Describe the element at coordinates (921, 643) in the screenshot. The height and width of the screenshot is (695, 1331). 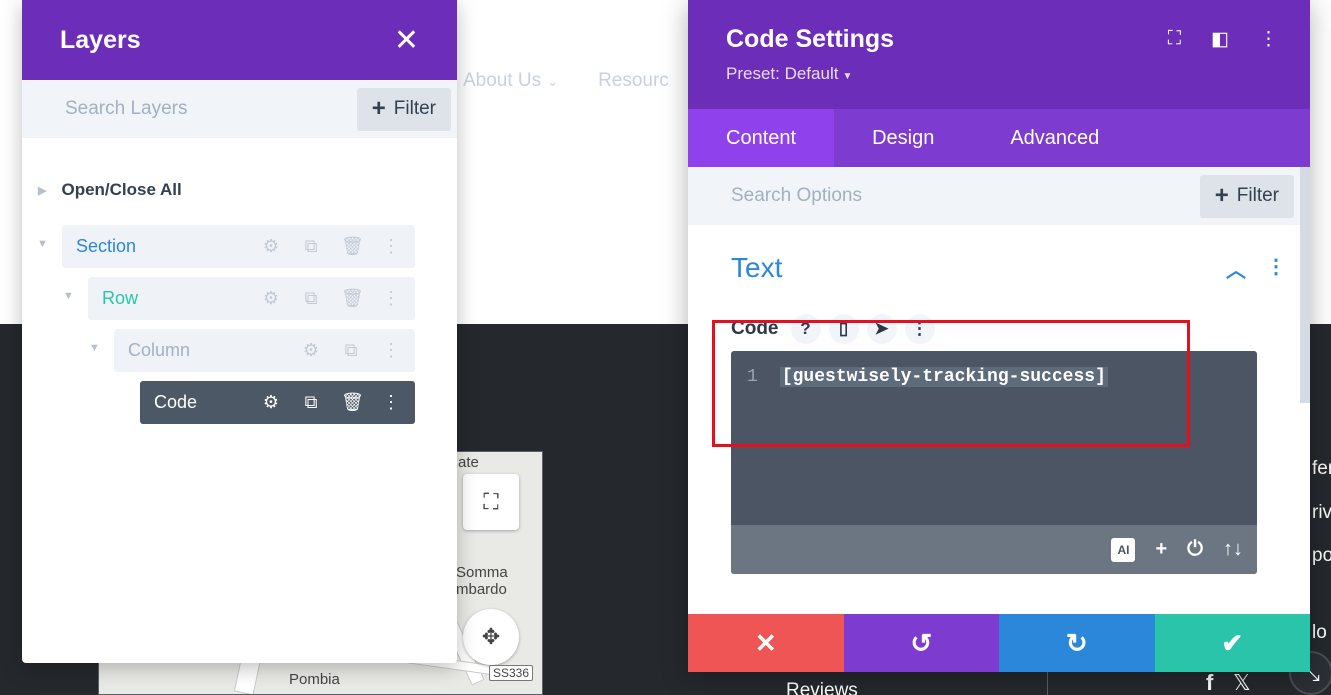
I see `undo-button: ↺` at that location.